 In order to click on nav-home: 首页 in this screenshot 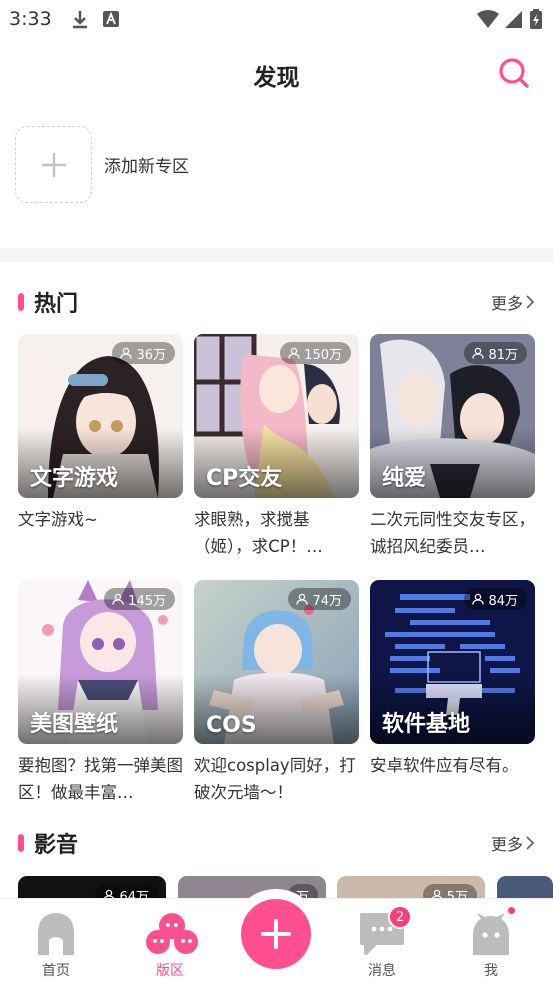, I will do `click(56, 941)`.